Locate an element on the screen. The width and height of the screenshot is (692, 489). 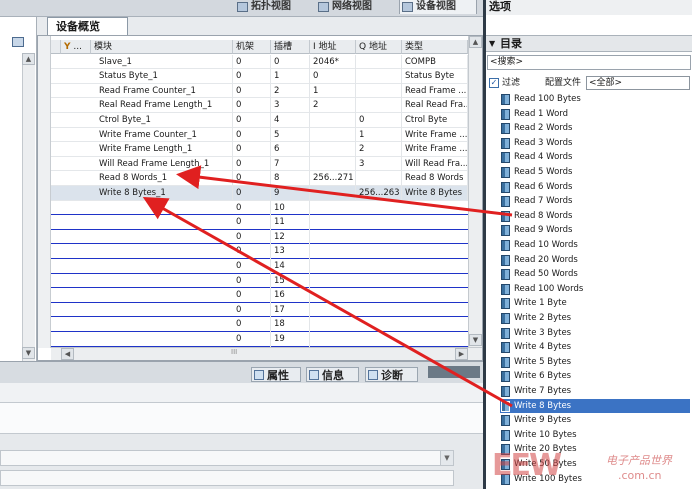
catalog-section-header: ▼ 目录 is located at coordinates (589, 43).